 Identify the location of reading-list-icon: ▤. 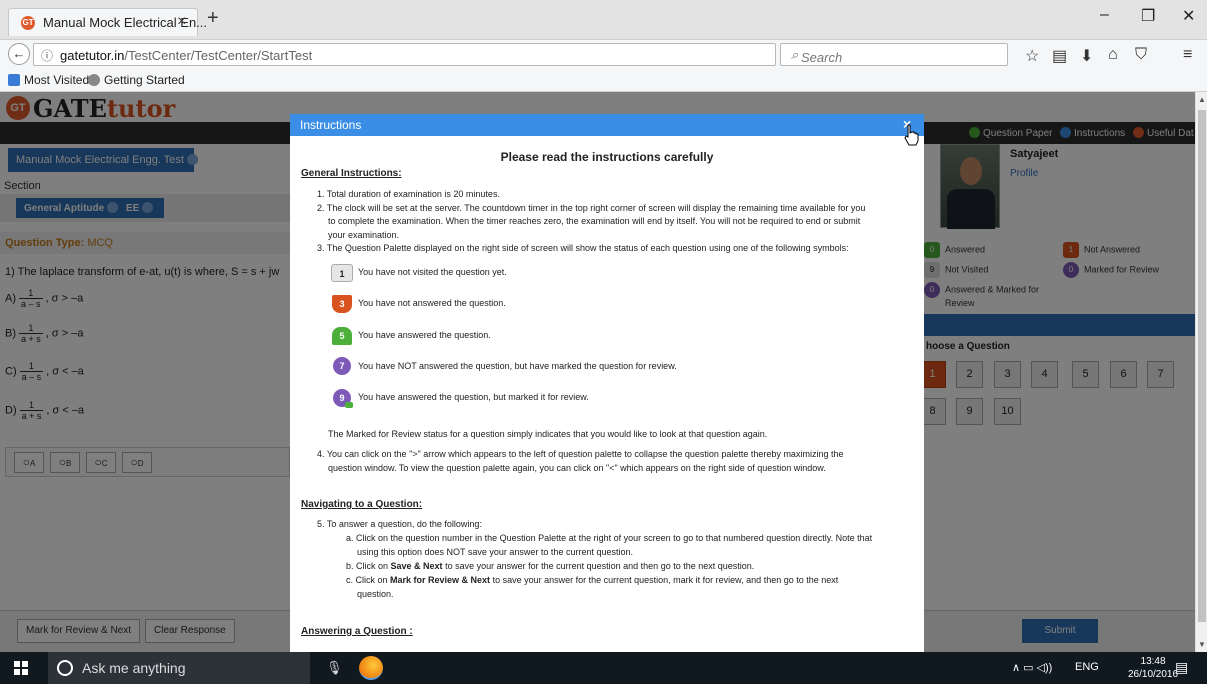
(1059, 56).